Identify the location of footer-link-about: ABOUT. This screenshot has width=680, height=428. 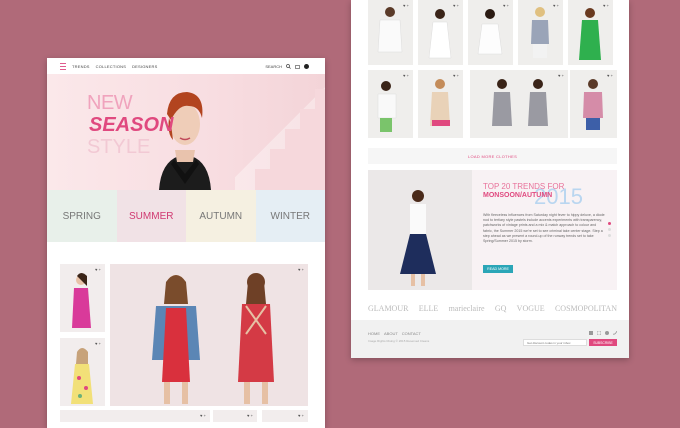
(391, 333).